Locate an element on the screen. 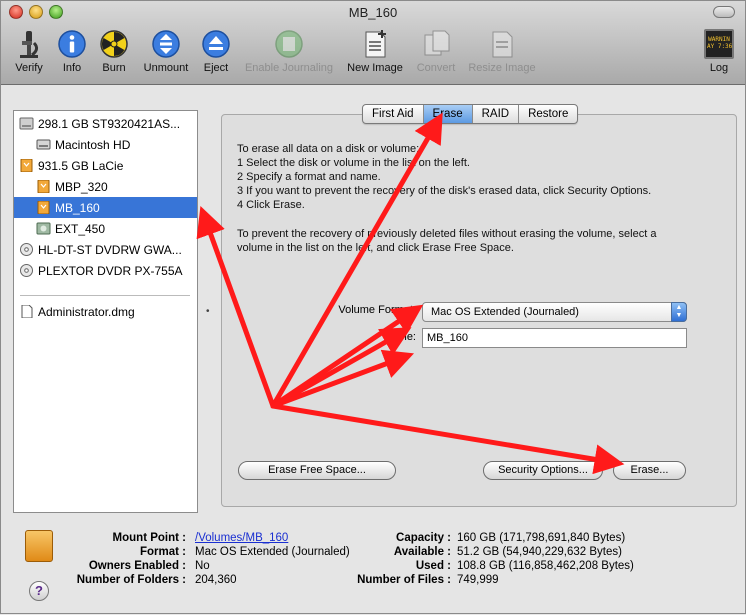 The width and height of the screenshot is (746, 615). volume-row-ext-450: EXT_450 is located at coordinates (105, 228).